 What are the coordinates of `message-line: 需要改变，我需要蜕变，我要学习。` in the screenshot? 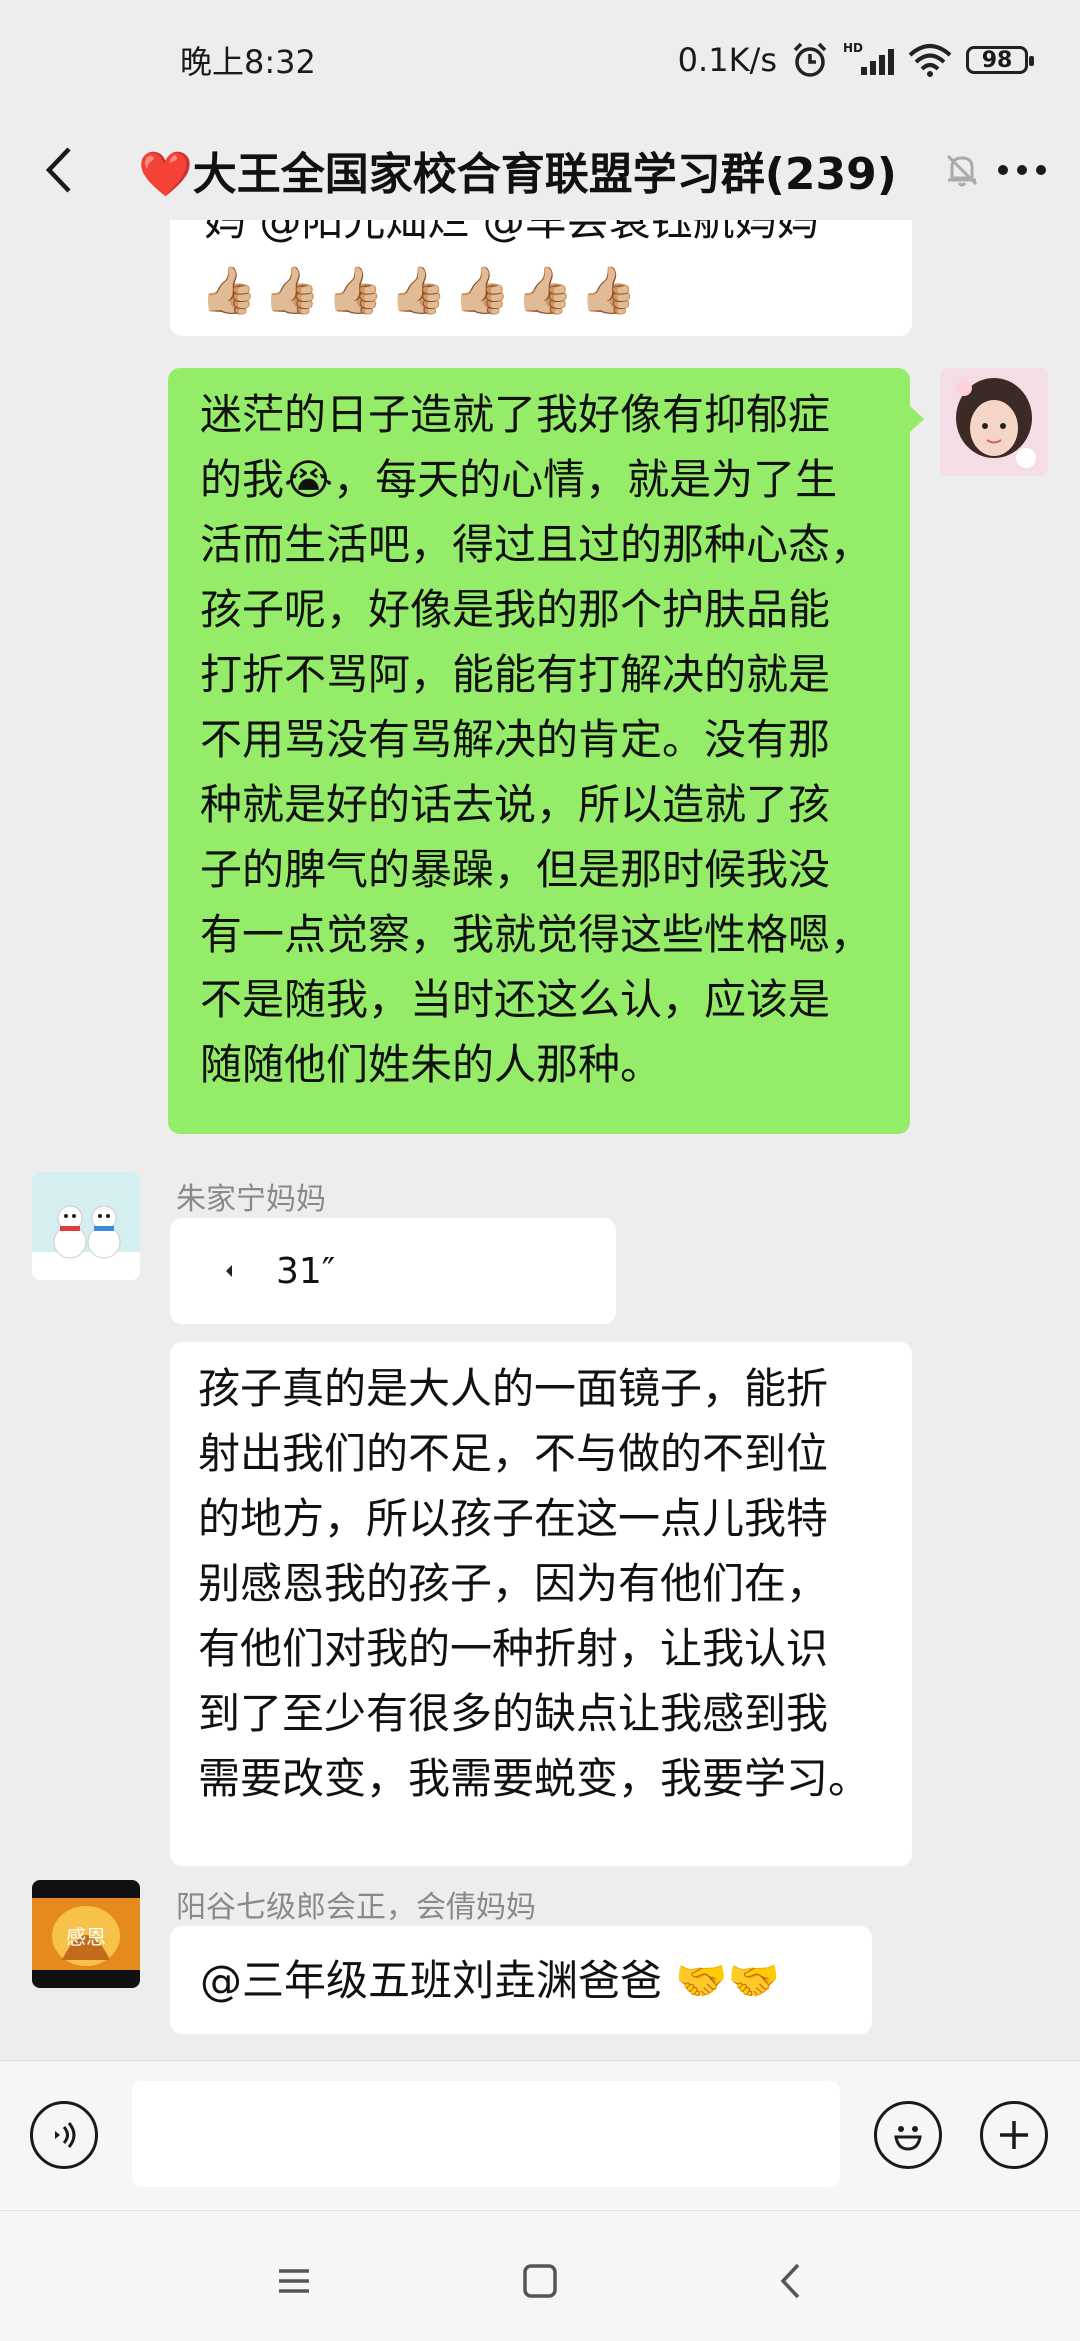 It's located at (534, 1778).